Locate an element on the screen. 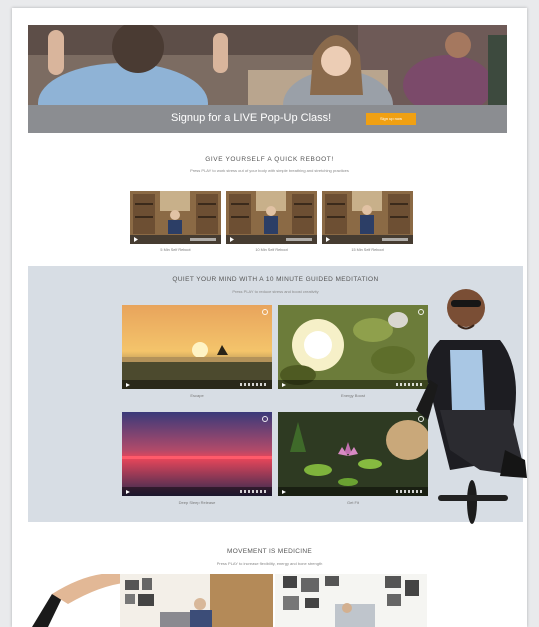 The height and width of the screenshot is (627, 539). sunset-thumbnail is located at coordinates (197, 347).